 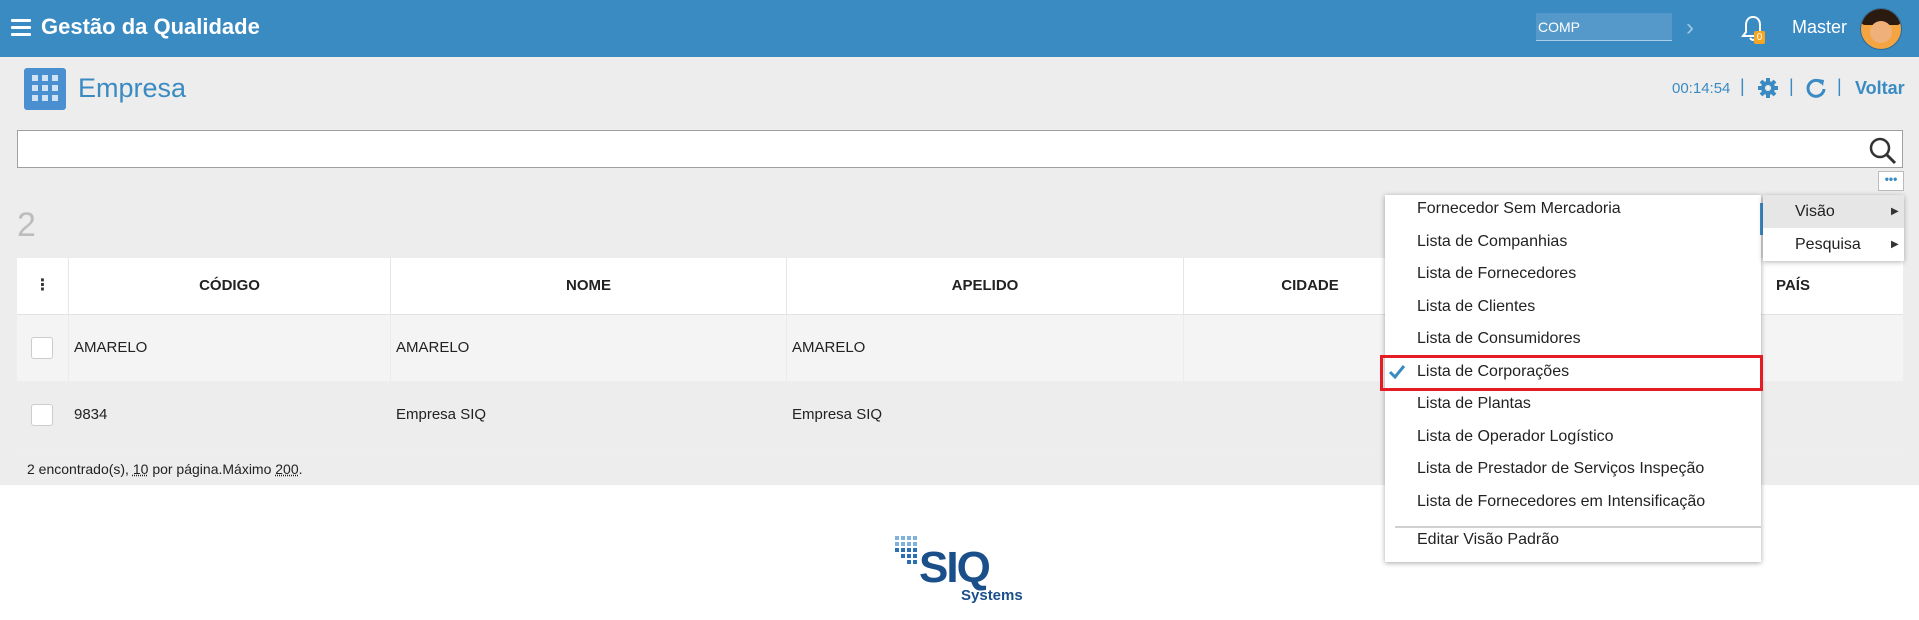 What do you see at coordinates (1881, 29) in the screenshot?
I see `avatar` at bounding box center [1881, 29].